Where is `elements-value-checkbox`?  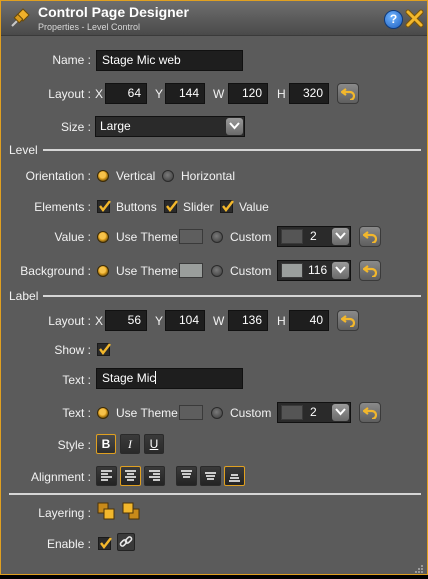
elements-value-checkbox is located at coordinates (227, 206).